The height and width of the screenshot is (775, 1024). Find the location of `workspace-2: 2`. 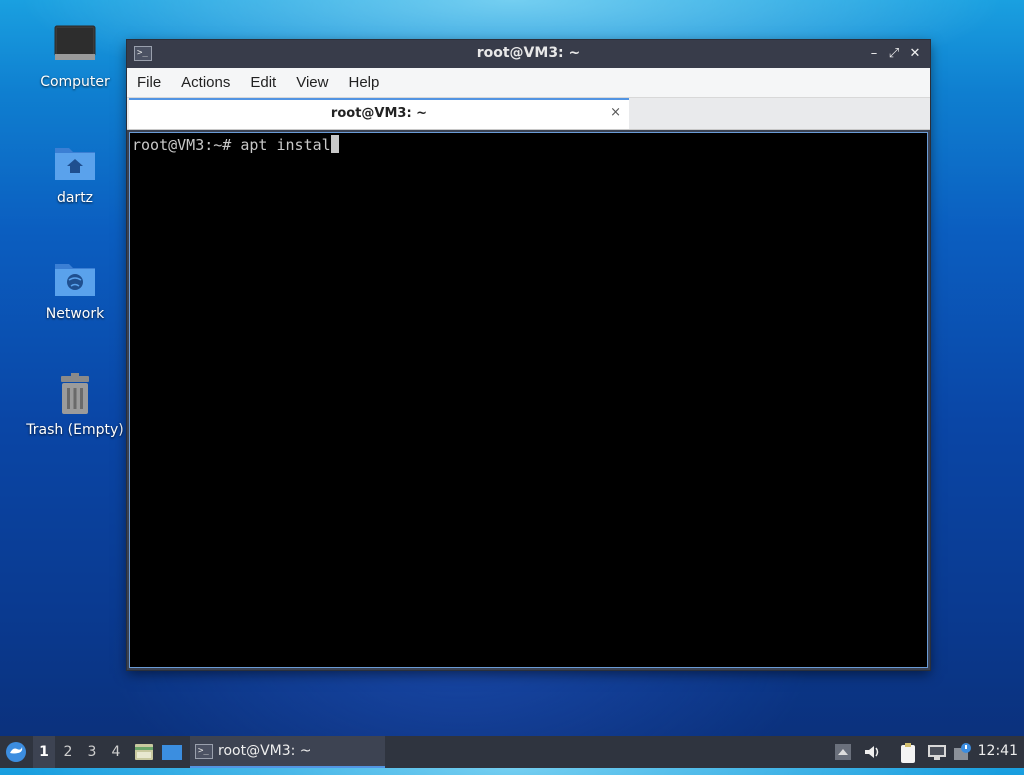

workspace-2: 2 is located at coordinates (68, 752).